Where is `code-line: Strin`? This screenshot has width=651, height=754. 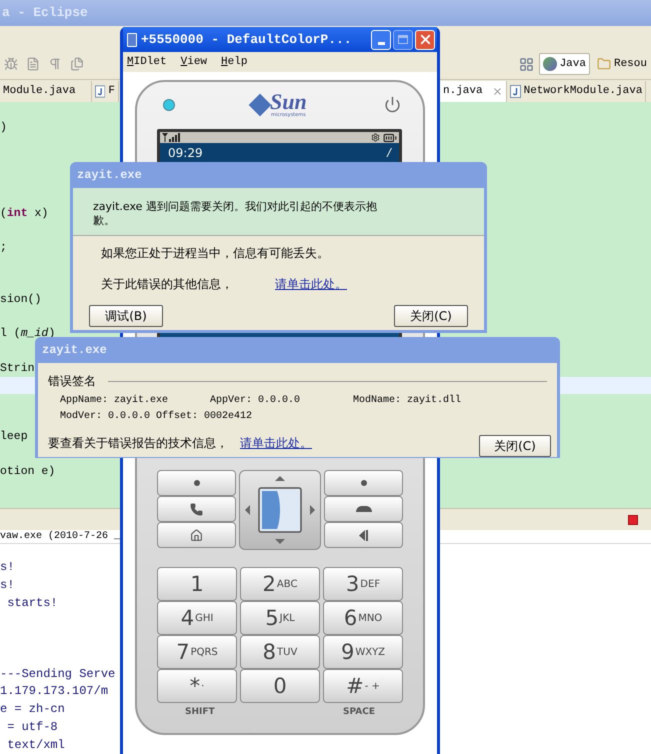
code-line: Strin is located at coordinates (17, 368).